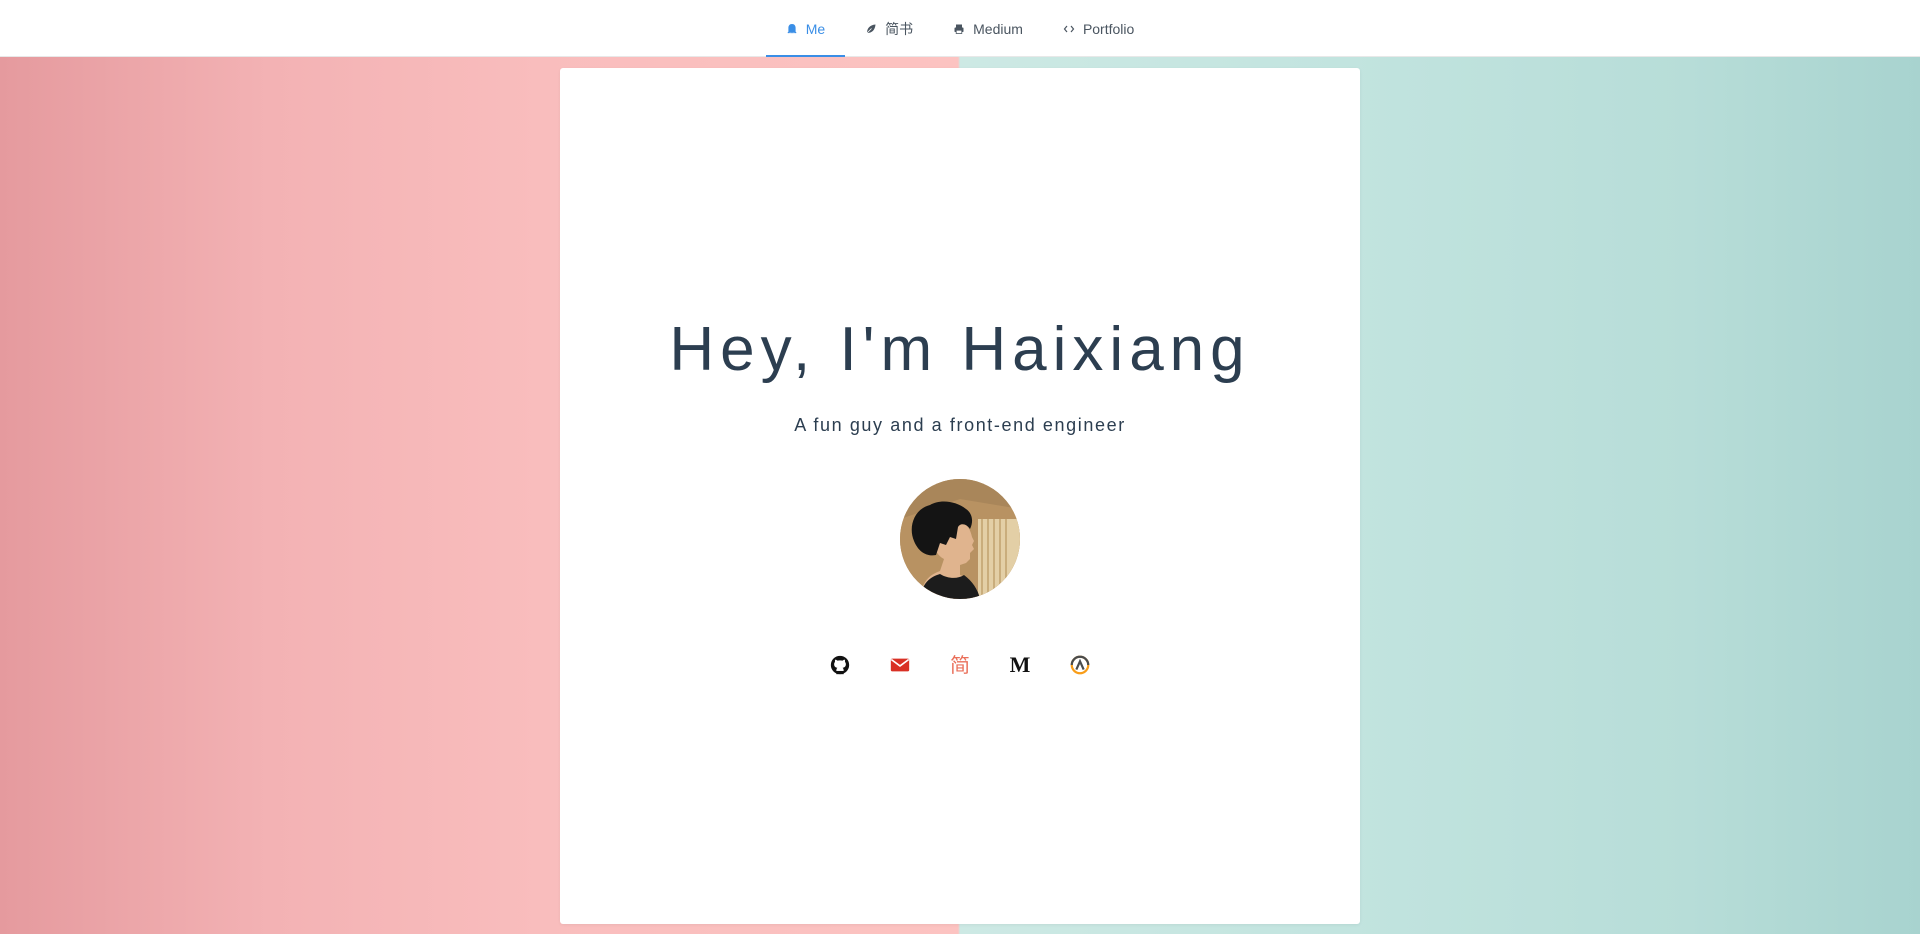  What do you see at coordinates (960, 425) in the screenshot?
I see `page-subtitle: A fun guy and a front-end engineer` at bounding box center [960, 425].